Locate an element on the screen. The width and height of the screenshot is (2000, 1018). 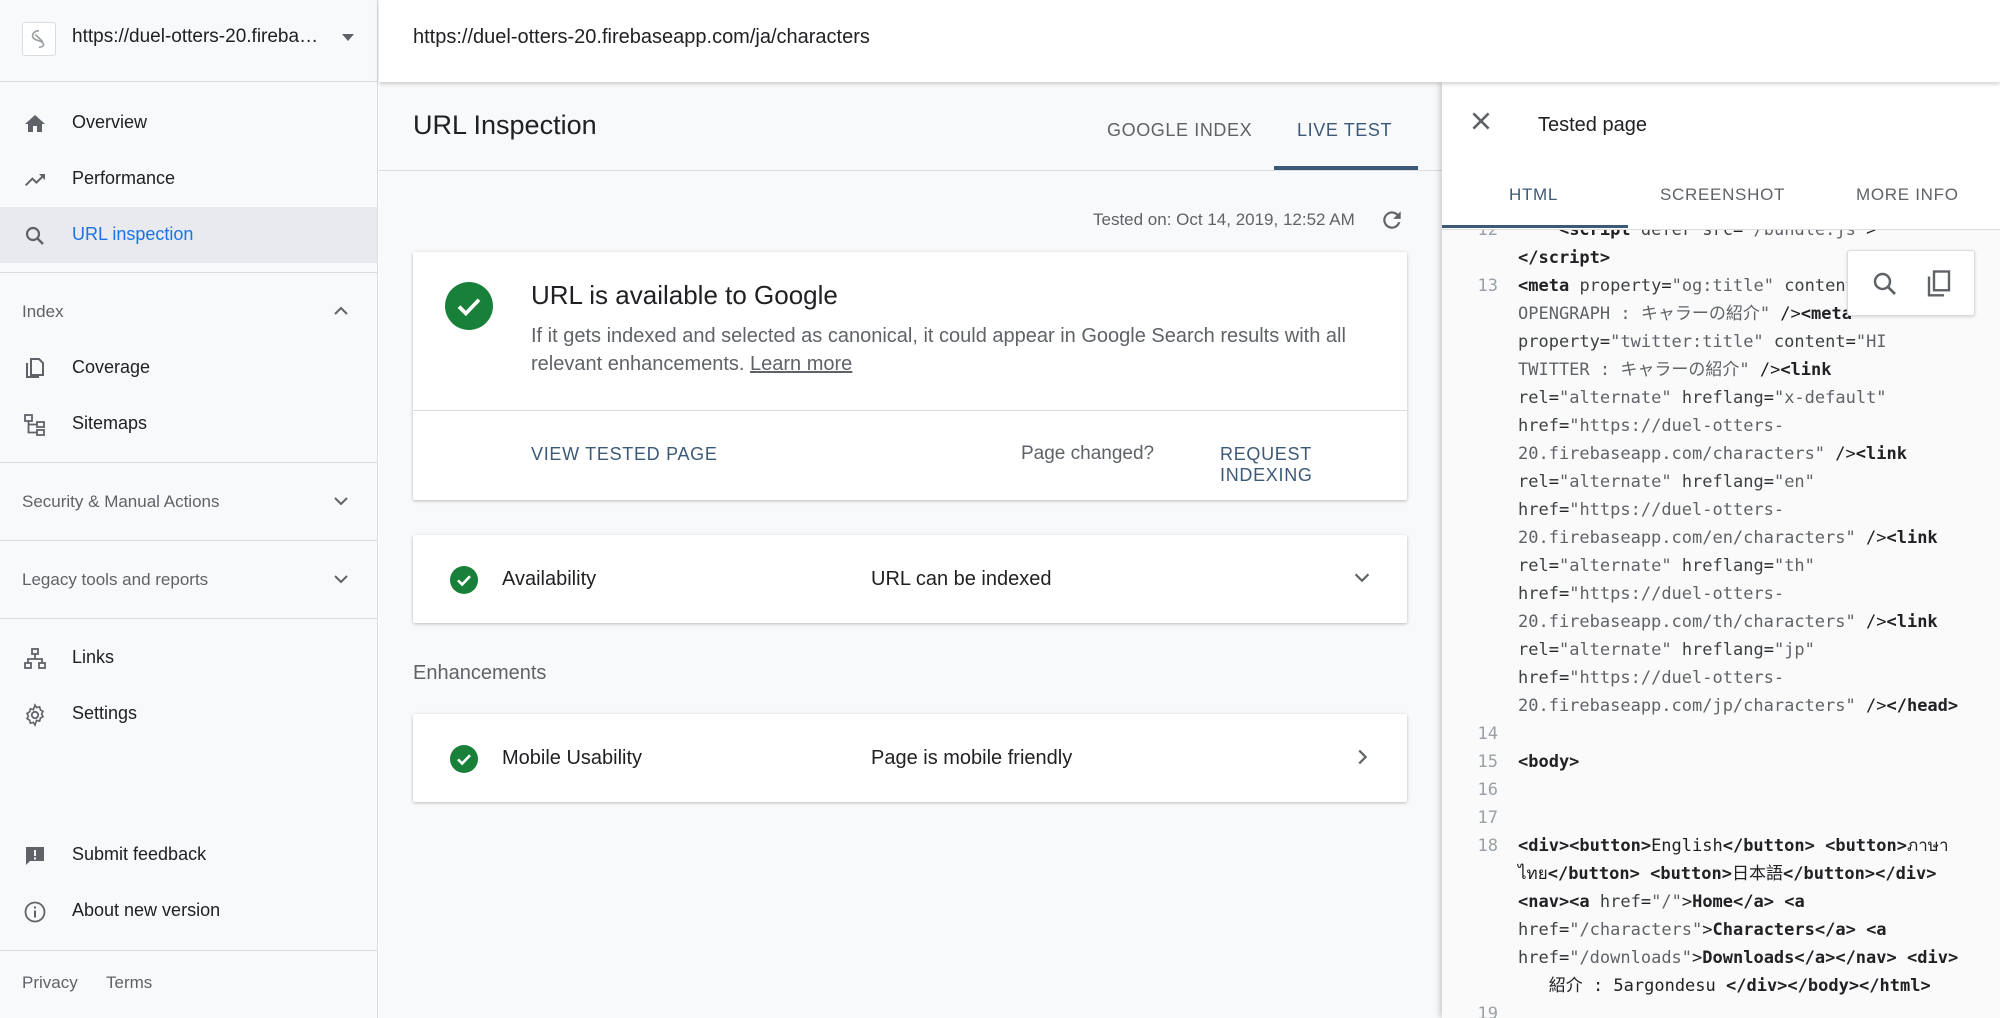
sidebar-item-label: Overview is located at coordinates (110, 122).